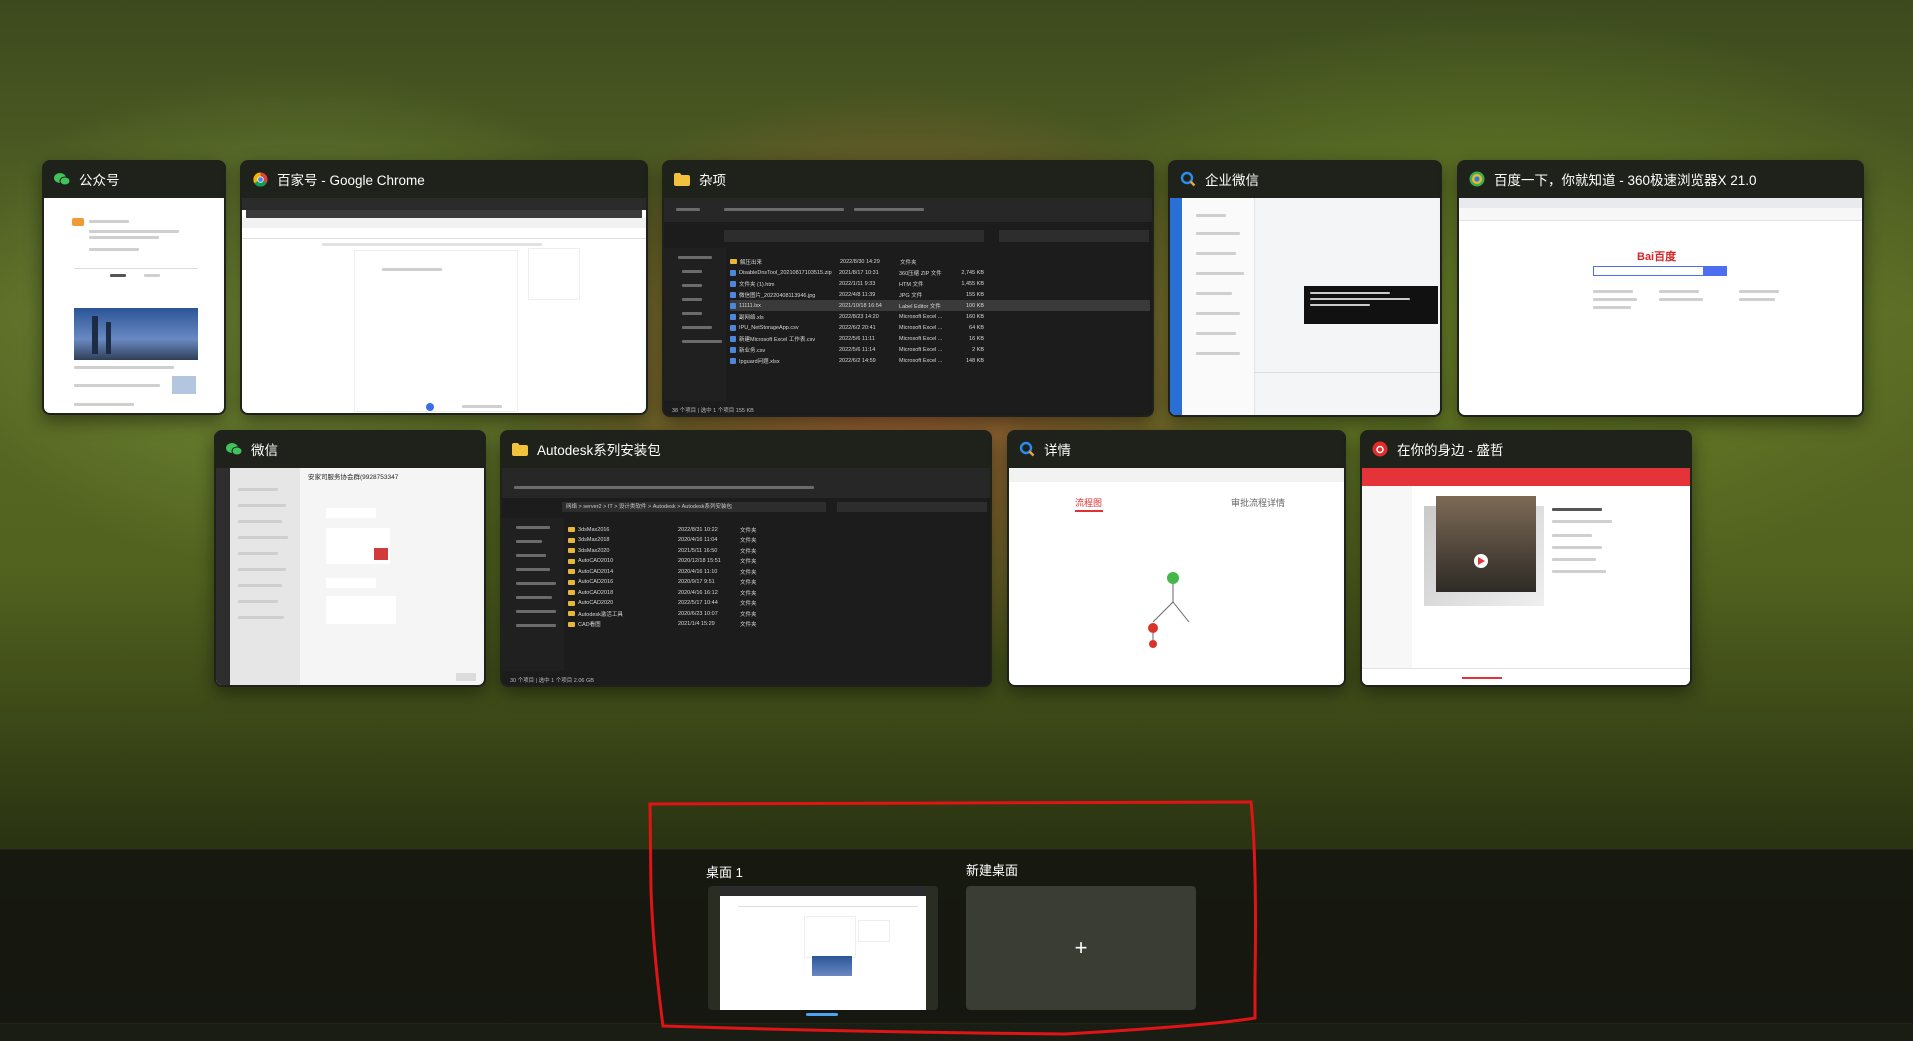 This screenshot has width=1913, height=1041. Describe the element at coordinates (1660, 179) in the screenshot. I see `window-title-bar: 百度一下，你就知道 - 360极速浏览器X 21.0` at that location.